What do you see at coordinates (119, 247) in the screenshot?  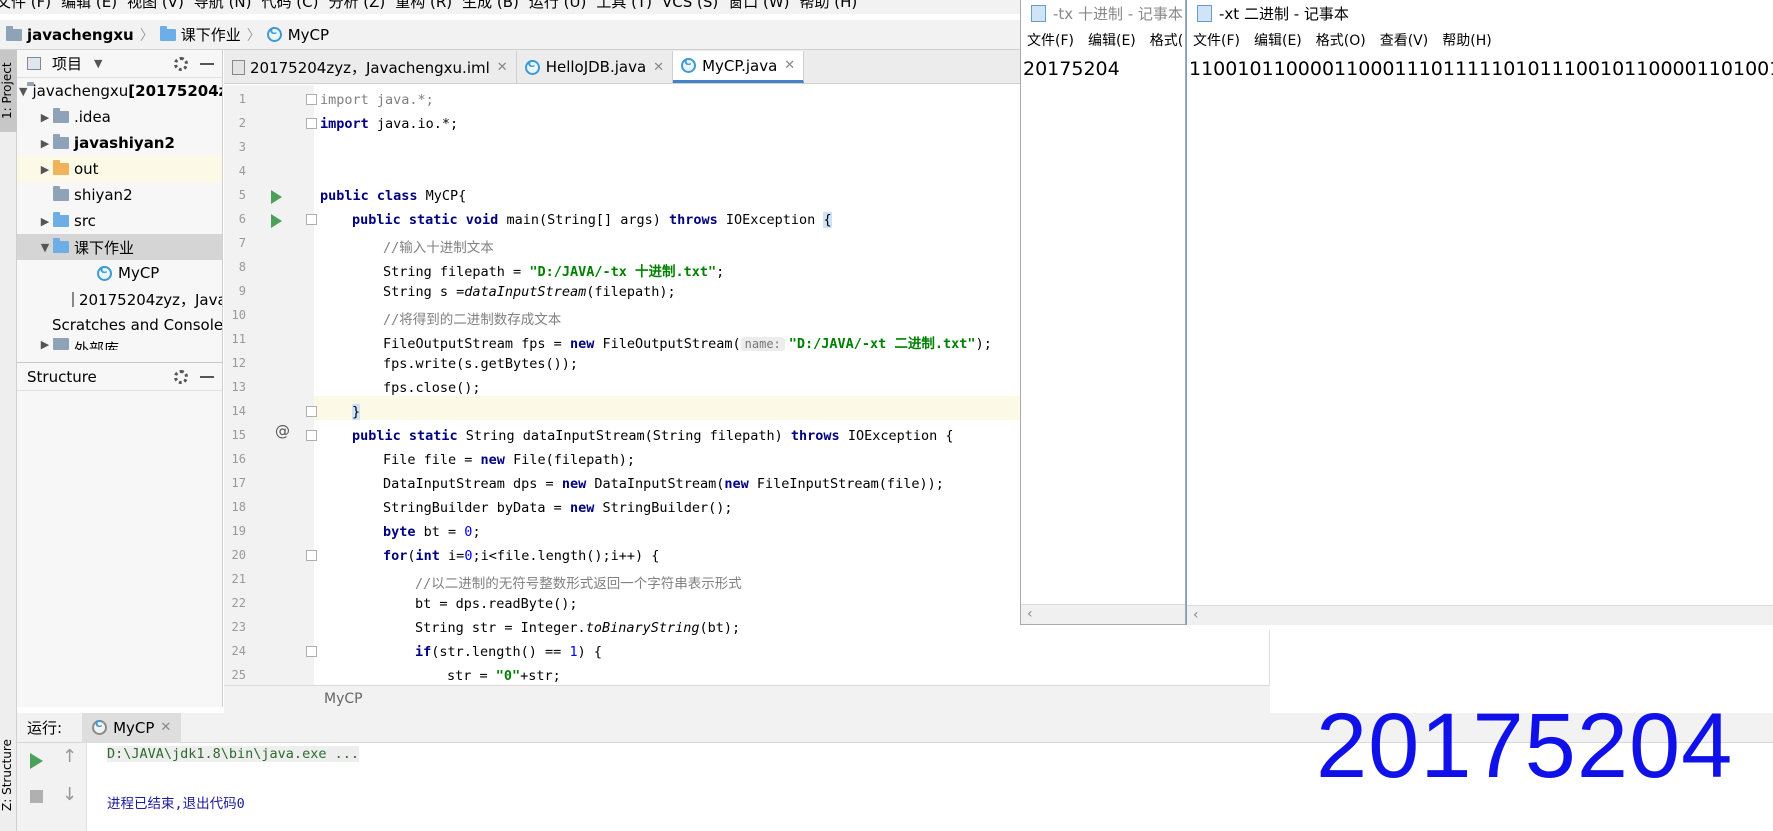 I see `tree-item-homework: ▼ 课下作业` at bounding box center [119, 247].